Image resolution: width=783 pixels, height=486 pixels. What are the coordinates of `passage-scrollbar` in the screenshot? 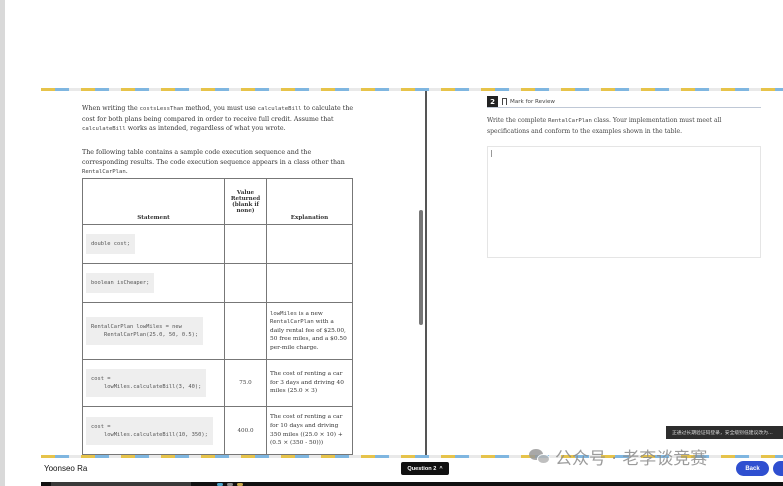 It's located at (421, 267).